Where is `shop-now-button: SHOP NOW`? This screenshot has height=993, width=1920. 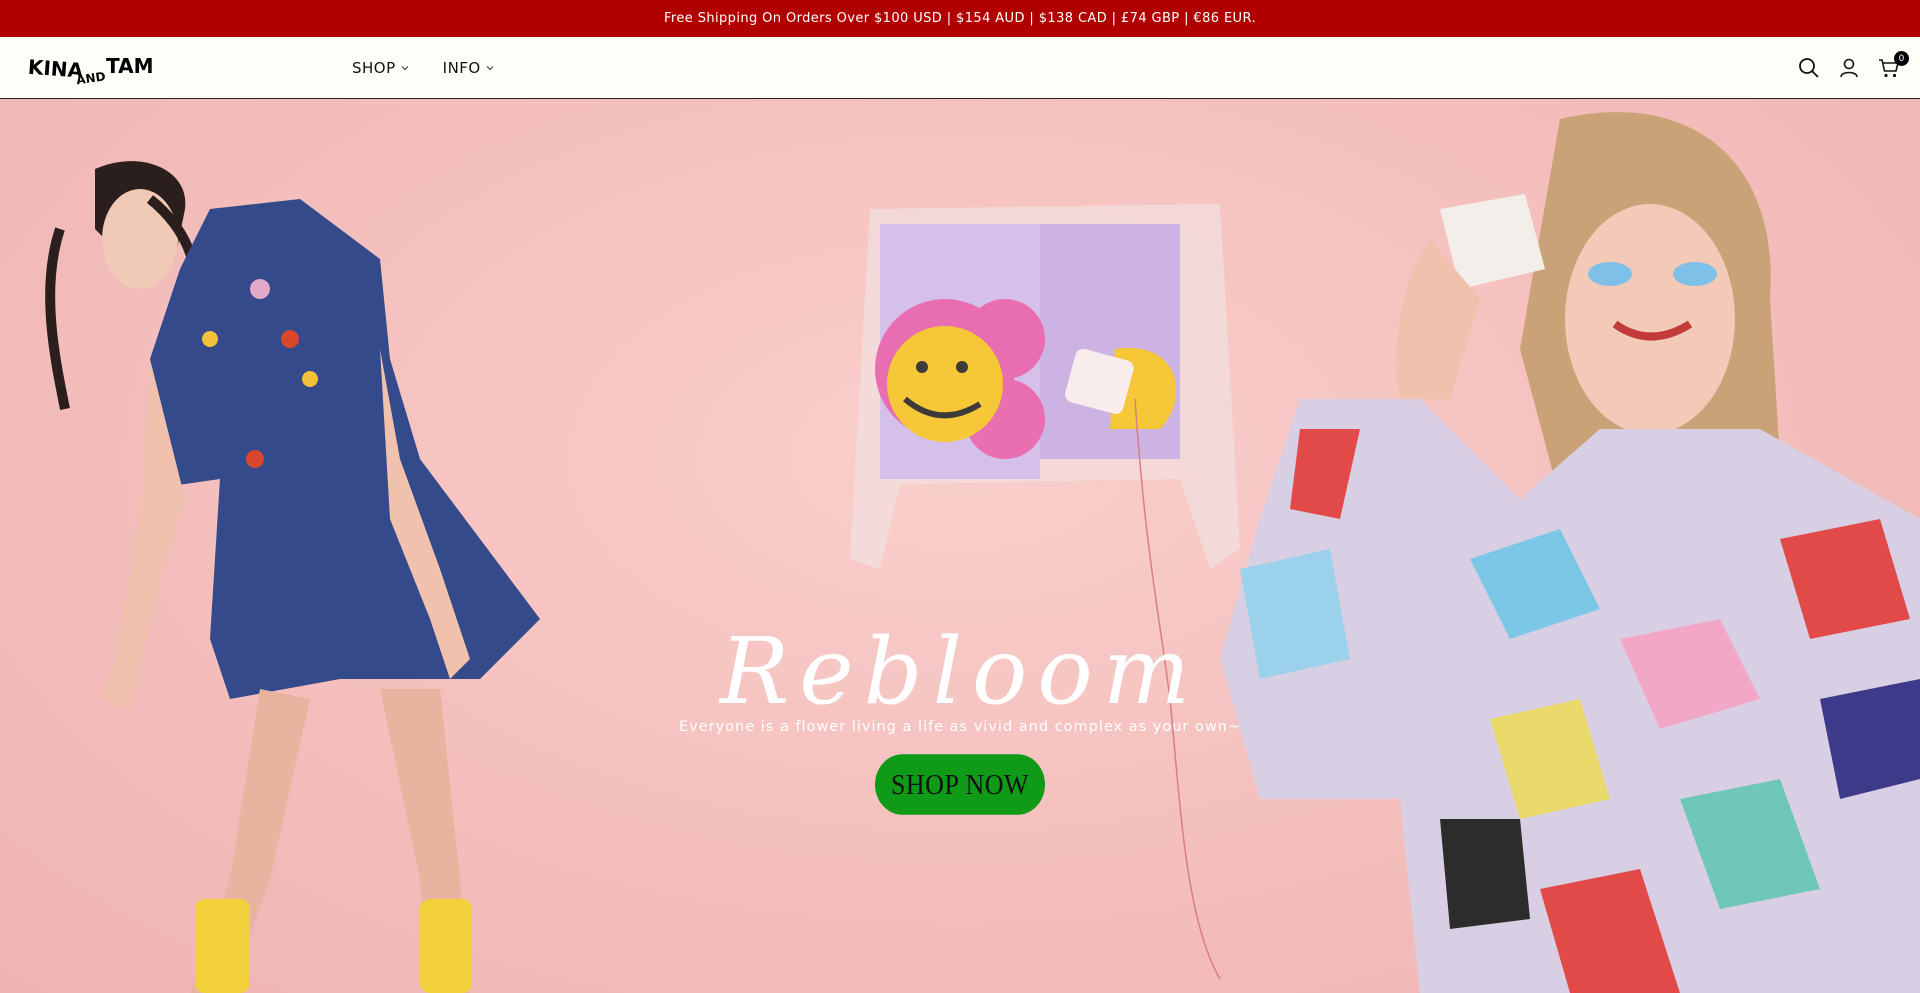 shop-now-button: SHOP NOW is located at coordinates (960, 784).